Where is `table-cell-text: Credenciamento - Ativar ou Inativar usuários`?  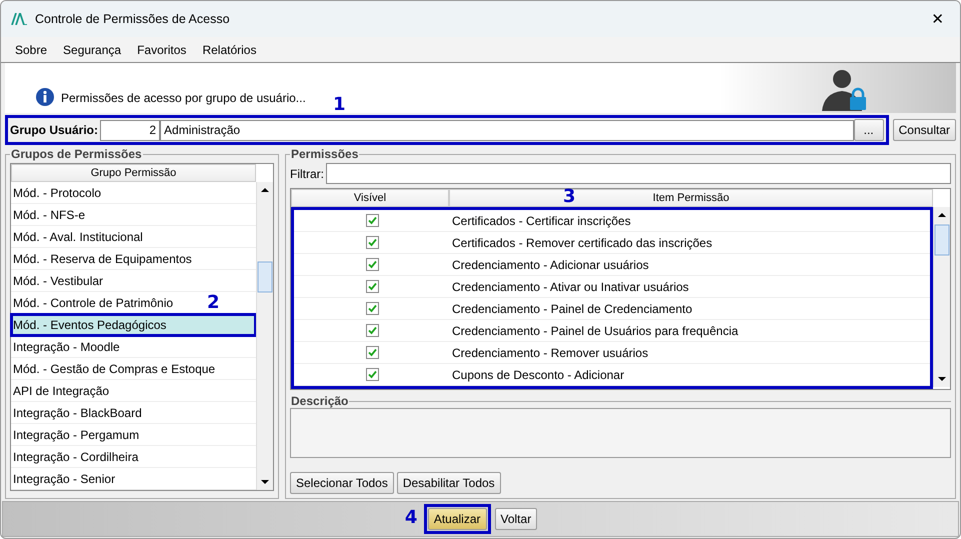 table-cell-text: Credenciamento - Ativar ou Inativar usuários is located at coordinates (570, 287).